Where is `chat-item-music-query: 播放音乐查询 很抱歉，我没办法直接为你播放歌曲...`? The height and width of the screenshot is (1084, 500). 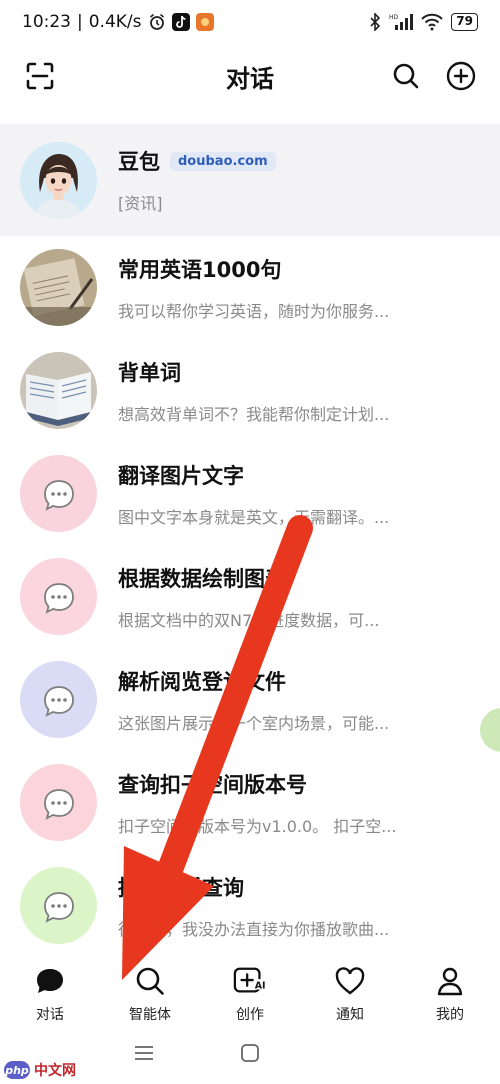 chat-item-music-query: 播放音乐查询 很抱歉，我没办法直接为你播放歌曲... is located at coordinates (250, 905).